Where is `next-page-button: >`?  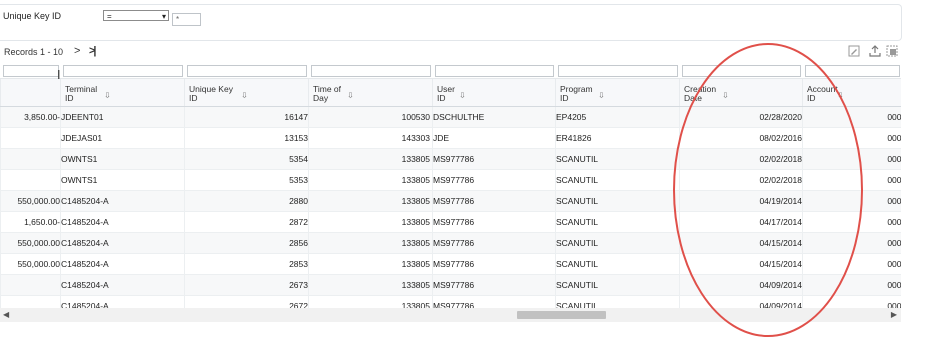 next-page-button: > is located at coordinates (77, 51).